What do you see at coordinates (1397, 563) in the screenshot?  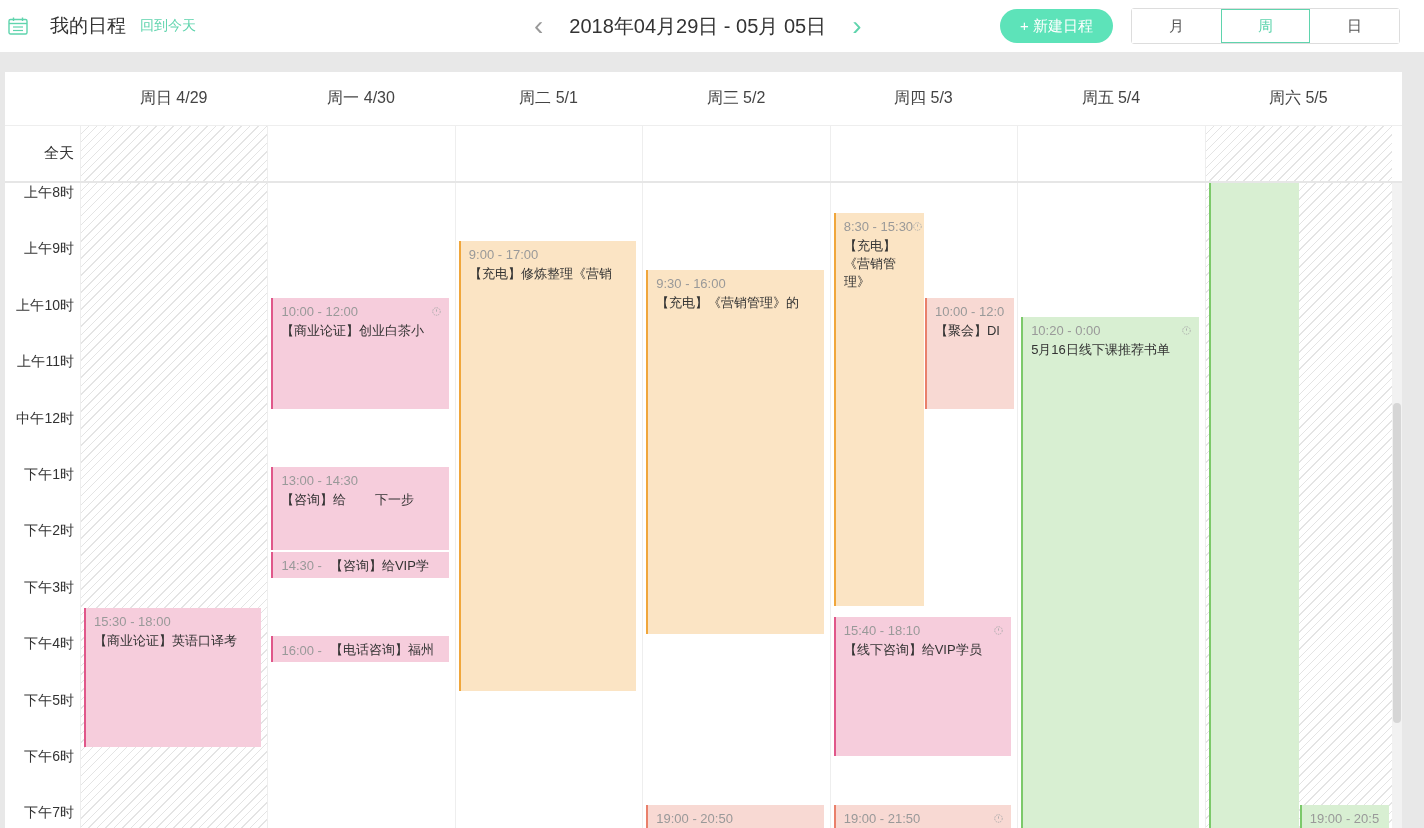 I see `scrollbar-thumb` at bounding box center [1397, 563].